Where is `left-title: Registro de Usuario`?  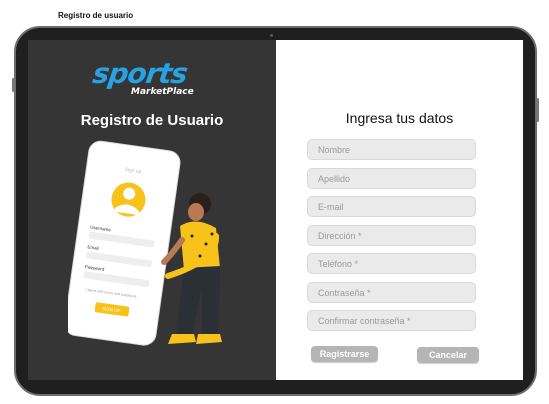 left-title: Registro de Usuario is located at coordinates (152, 120).